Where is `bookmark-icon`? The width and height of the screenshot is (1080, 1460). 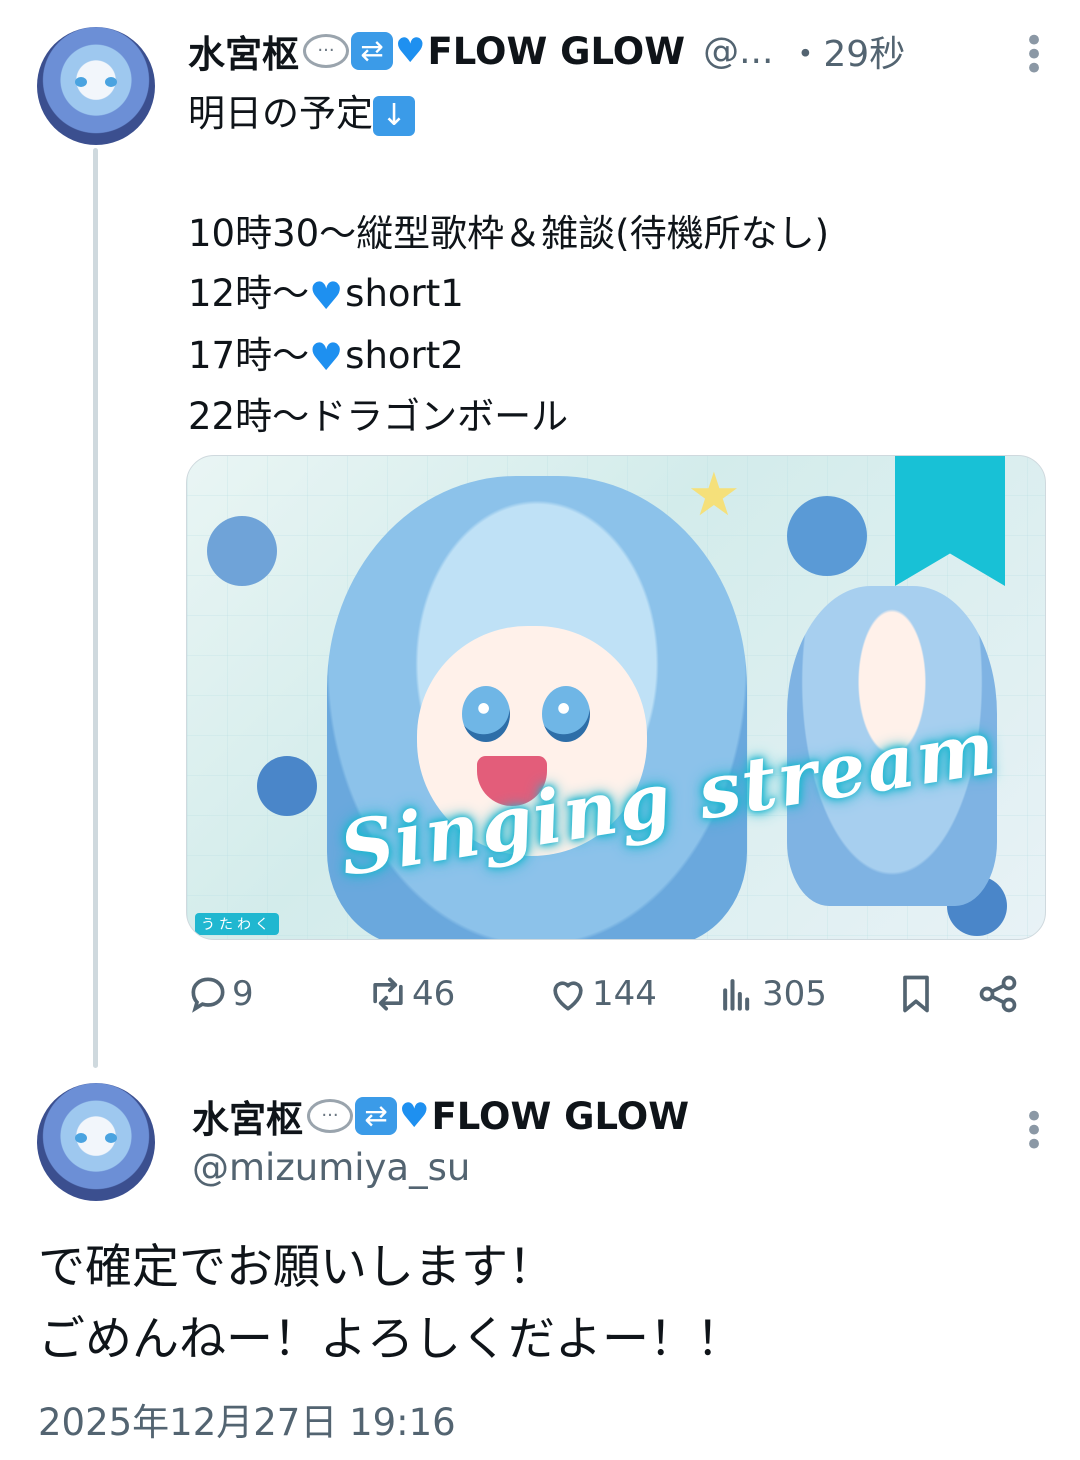
bookmark-icon is located at coordinates (916, 994).